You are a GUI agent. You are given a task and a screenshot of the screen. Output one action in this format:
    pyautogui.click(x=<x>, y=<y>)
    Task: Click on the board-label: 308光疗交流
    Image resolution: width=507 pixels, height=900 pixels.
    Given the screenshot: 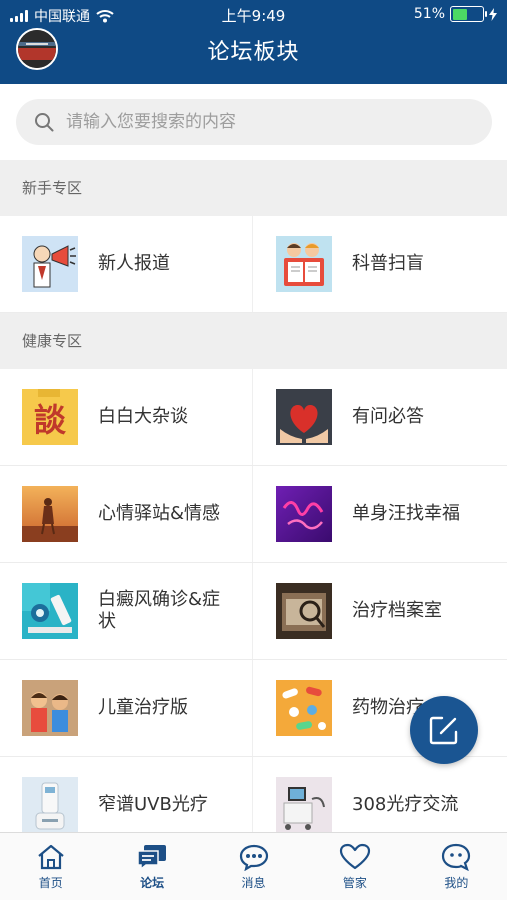 What is the action you would take?
    pyautogui.click(x=405, y=804)
    